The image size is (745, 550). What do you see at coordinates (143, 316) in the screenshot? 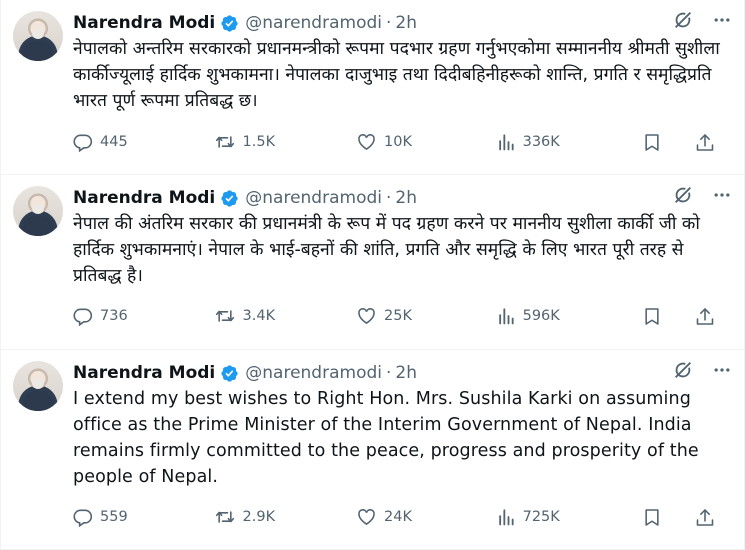
I see `reply-button: 736` at bounding box center [143, 316].